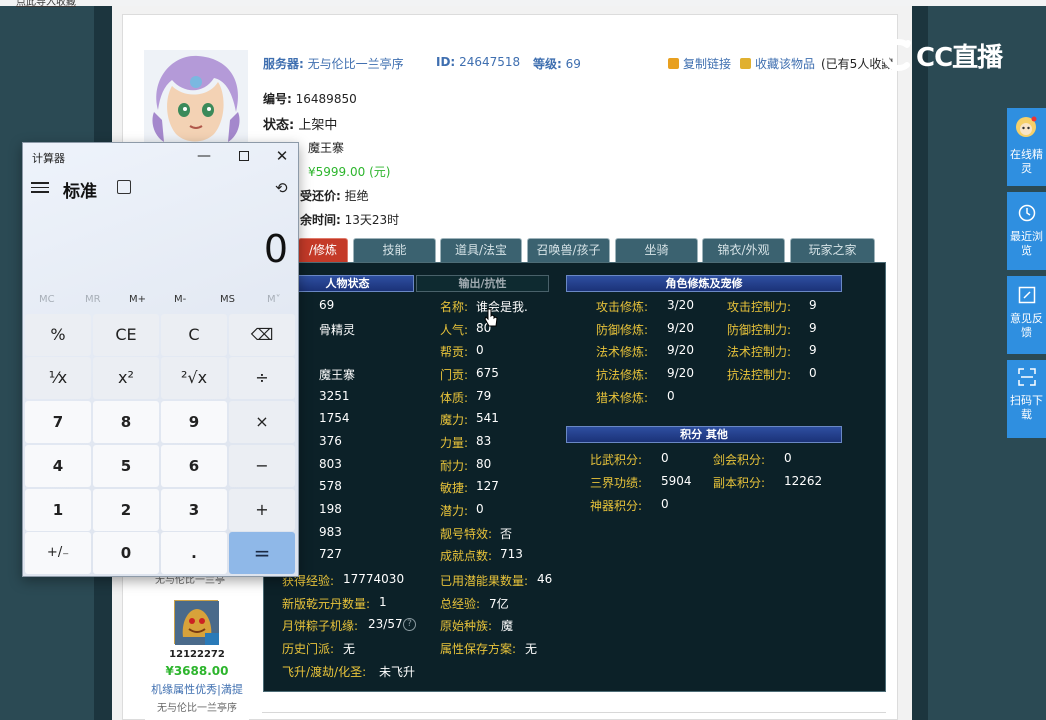 The width and height of the screenshot is (1046, 720). Describe the element at coordinates (759, 330) in the screenshot. I see `cult-label: 防御控制力:` at that location.